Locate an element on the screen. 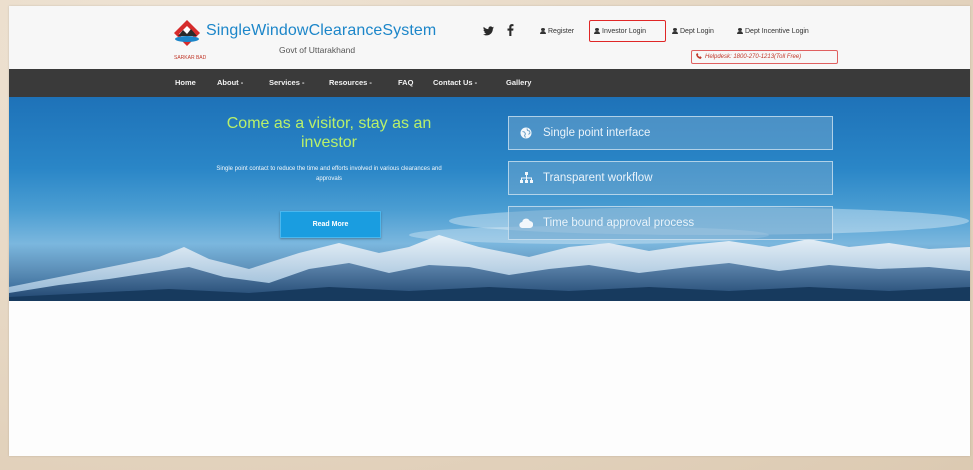 The image size is (973, 470). nav-contact: Contact Us - is located at coordinates (455, 82).